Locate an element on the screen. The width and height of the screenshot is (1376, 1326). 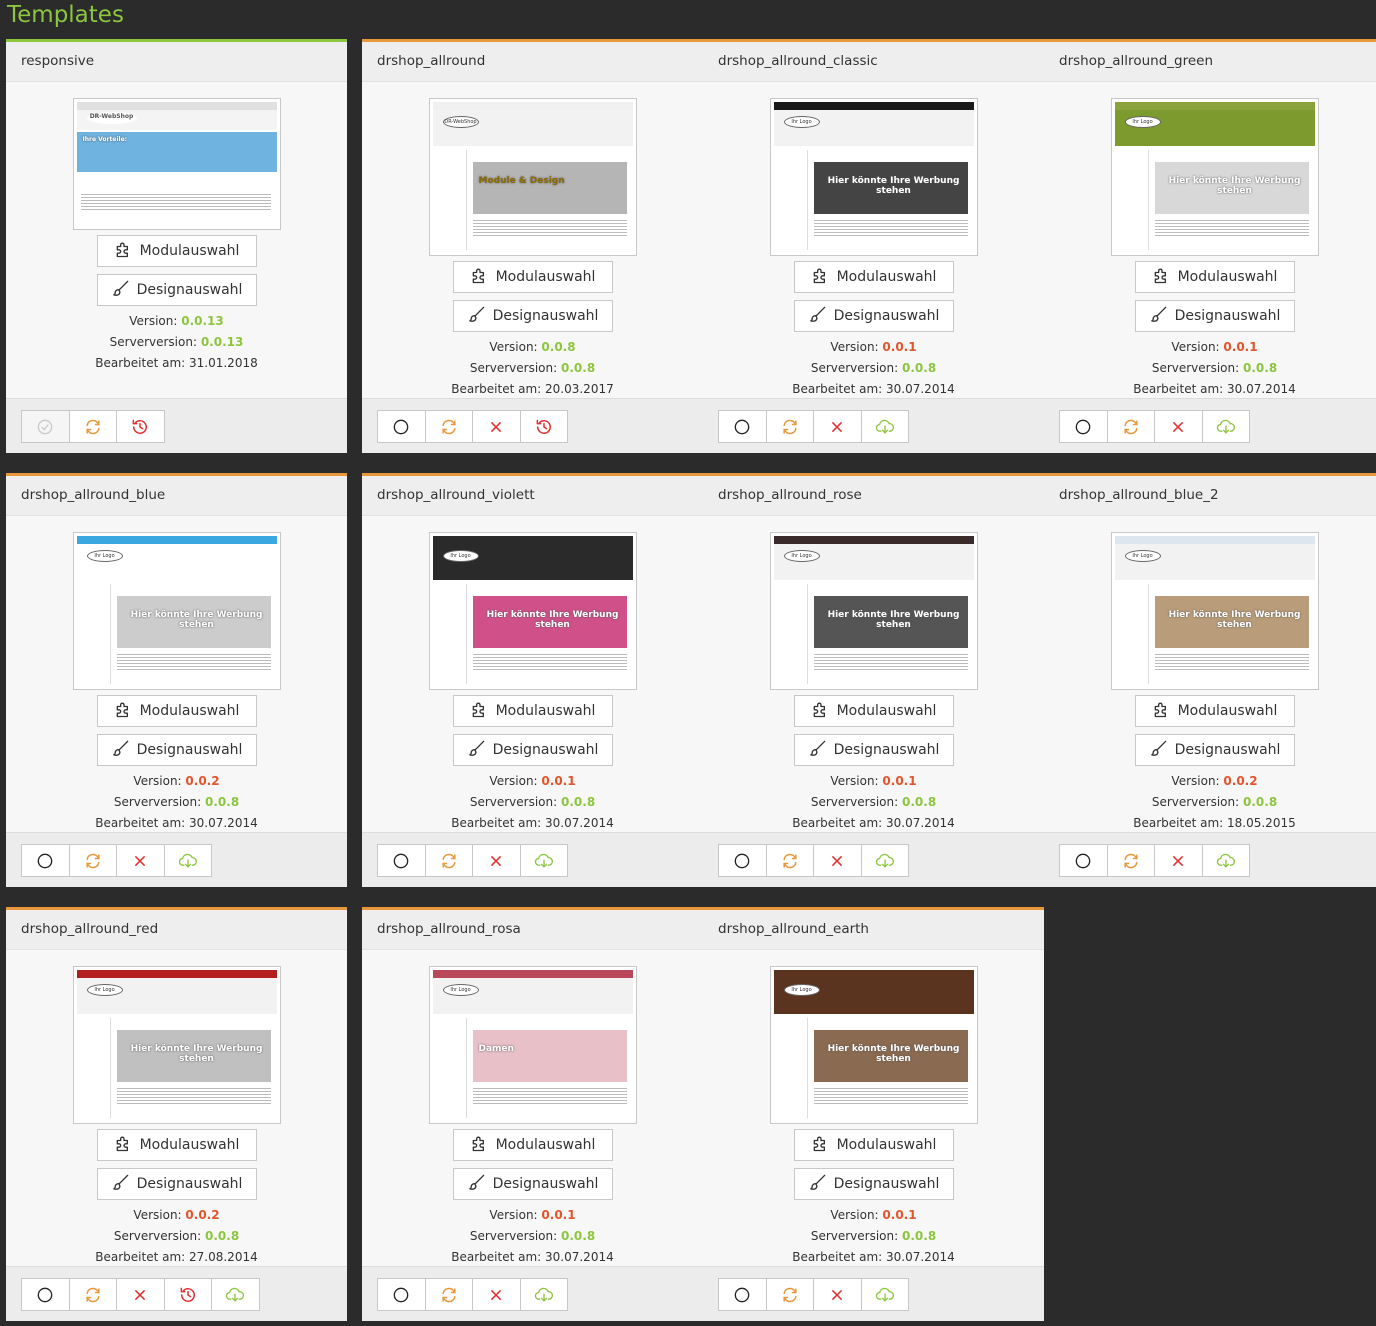
template-preview: Ihr Logo Damen is located at coordinates (532, 1045).